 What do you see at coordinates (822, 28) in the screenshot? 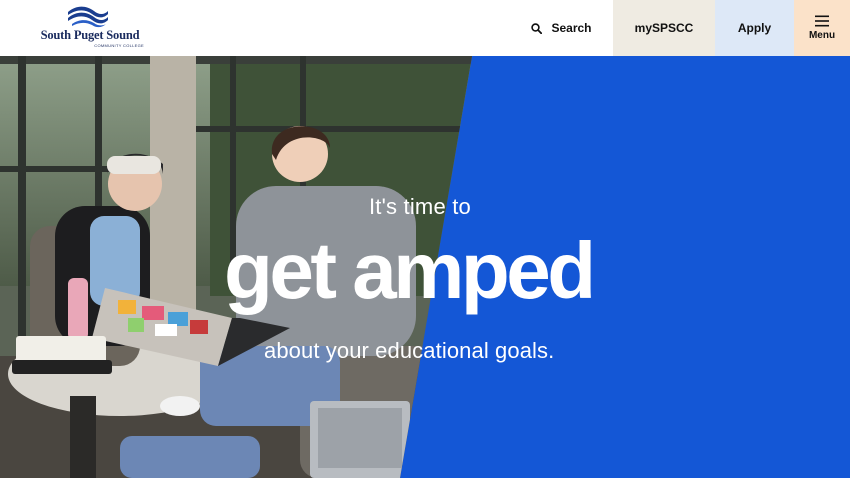
I see `menu-button: Menu` at bounding box center [822, 28].